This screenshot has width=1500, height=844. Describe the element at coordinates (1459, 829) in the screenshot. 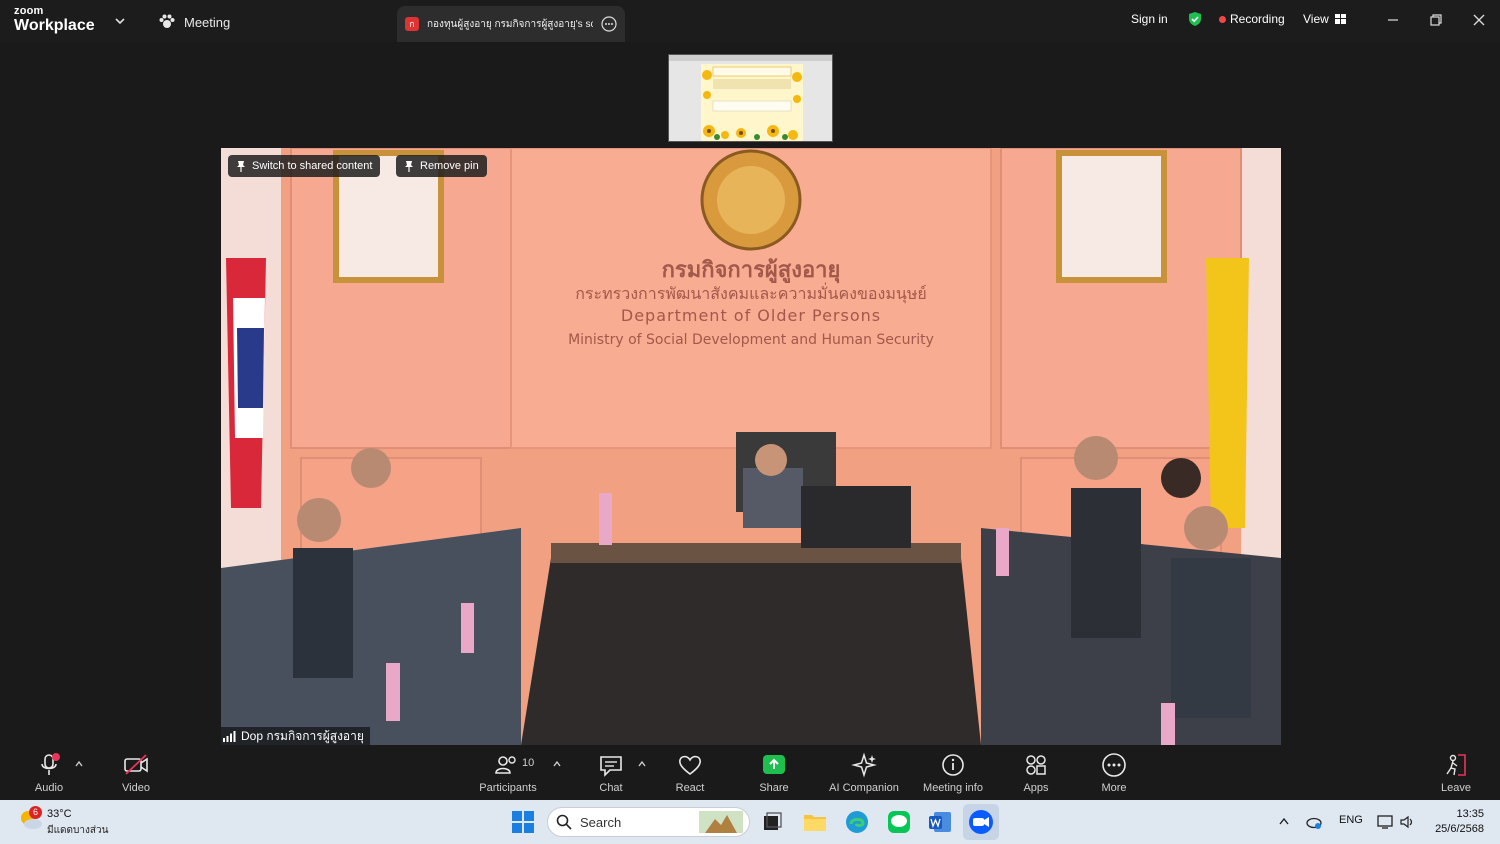

I see `clock-date: 25/6/2568` at that location.